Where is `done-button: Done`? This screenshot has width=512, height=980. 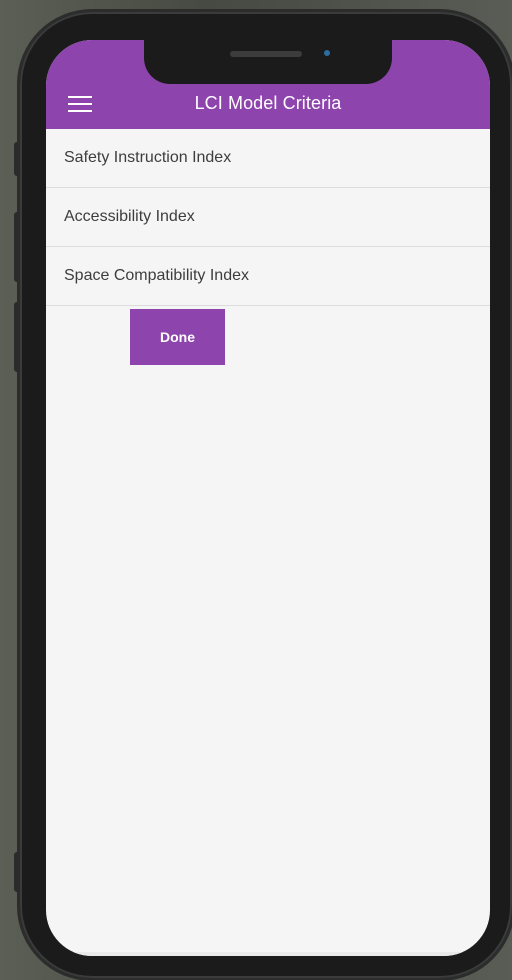
done-button: Done is located at coordinates (177, 337).